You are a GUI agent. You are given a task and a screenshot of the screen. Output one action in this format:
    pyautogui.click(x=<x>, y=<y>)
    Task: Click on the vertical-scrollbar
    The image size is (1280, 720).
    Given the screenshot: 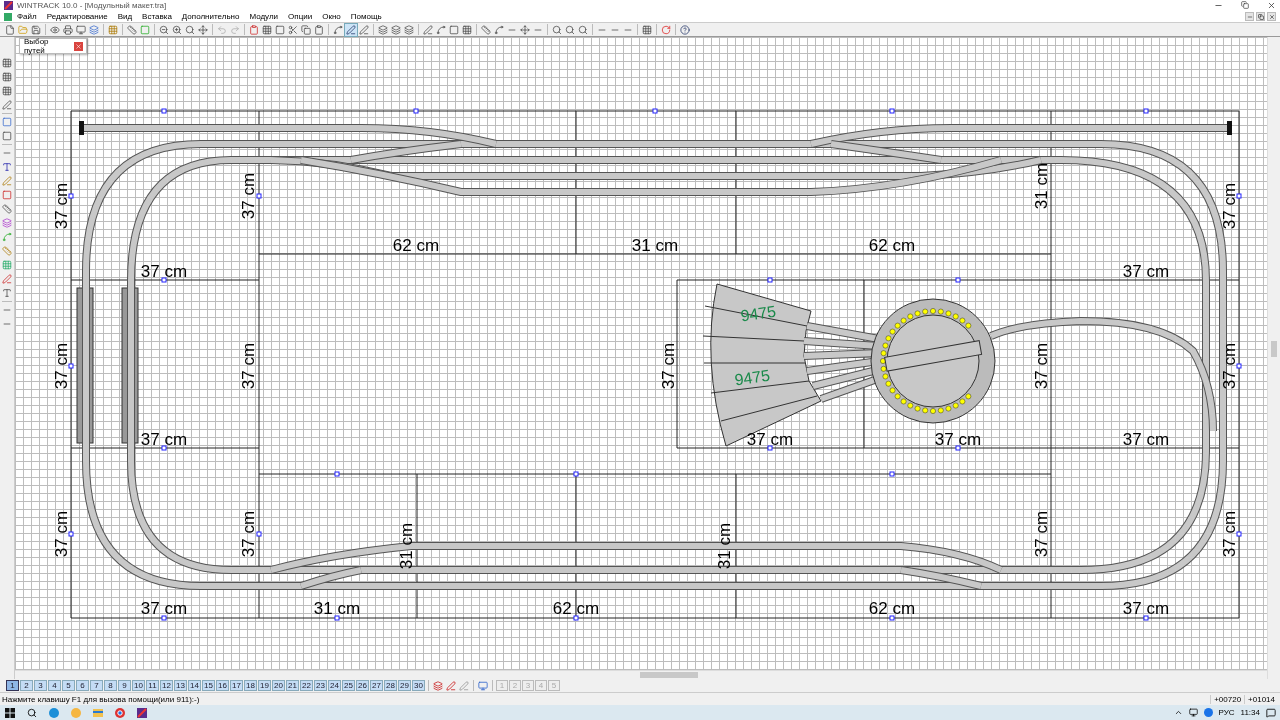 What is the action you would take?
    pyautogui.click(x=1273, y=358)
    